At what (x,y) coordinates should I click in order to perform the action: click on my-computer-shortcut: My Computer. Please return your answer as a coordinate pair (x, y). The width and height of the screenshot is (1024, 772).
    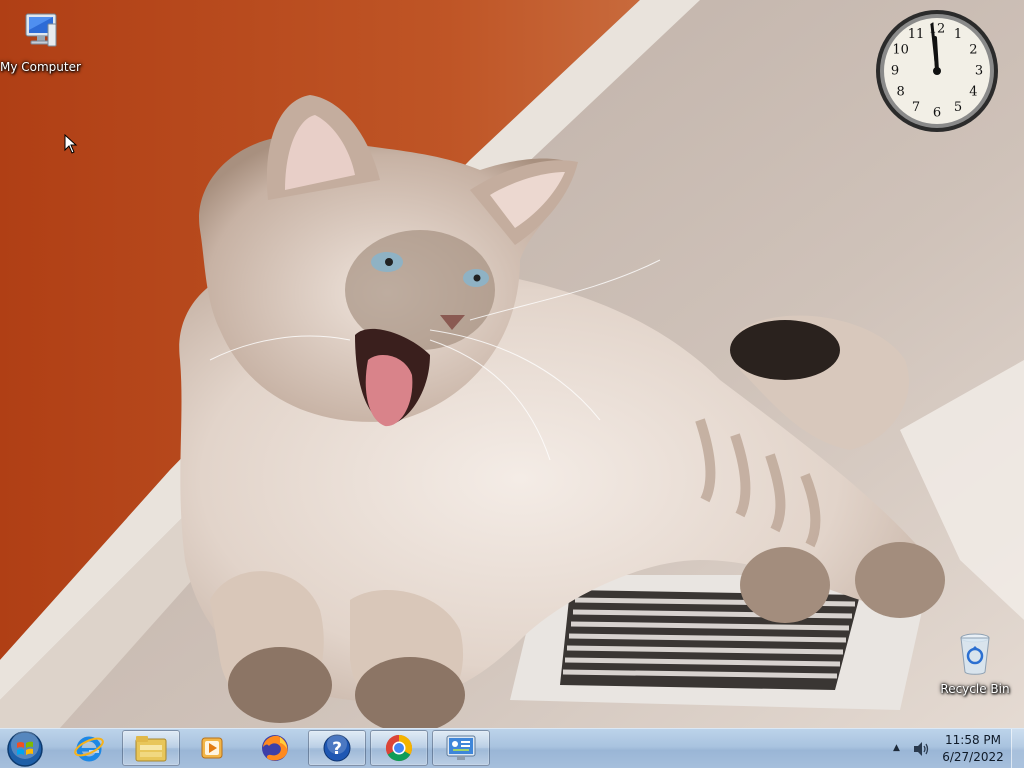
    Looking at the image, I should click on (40, 42).